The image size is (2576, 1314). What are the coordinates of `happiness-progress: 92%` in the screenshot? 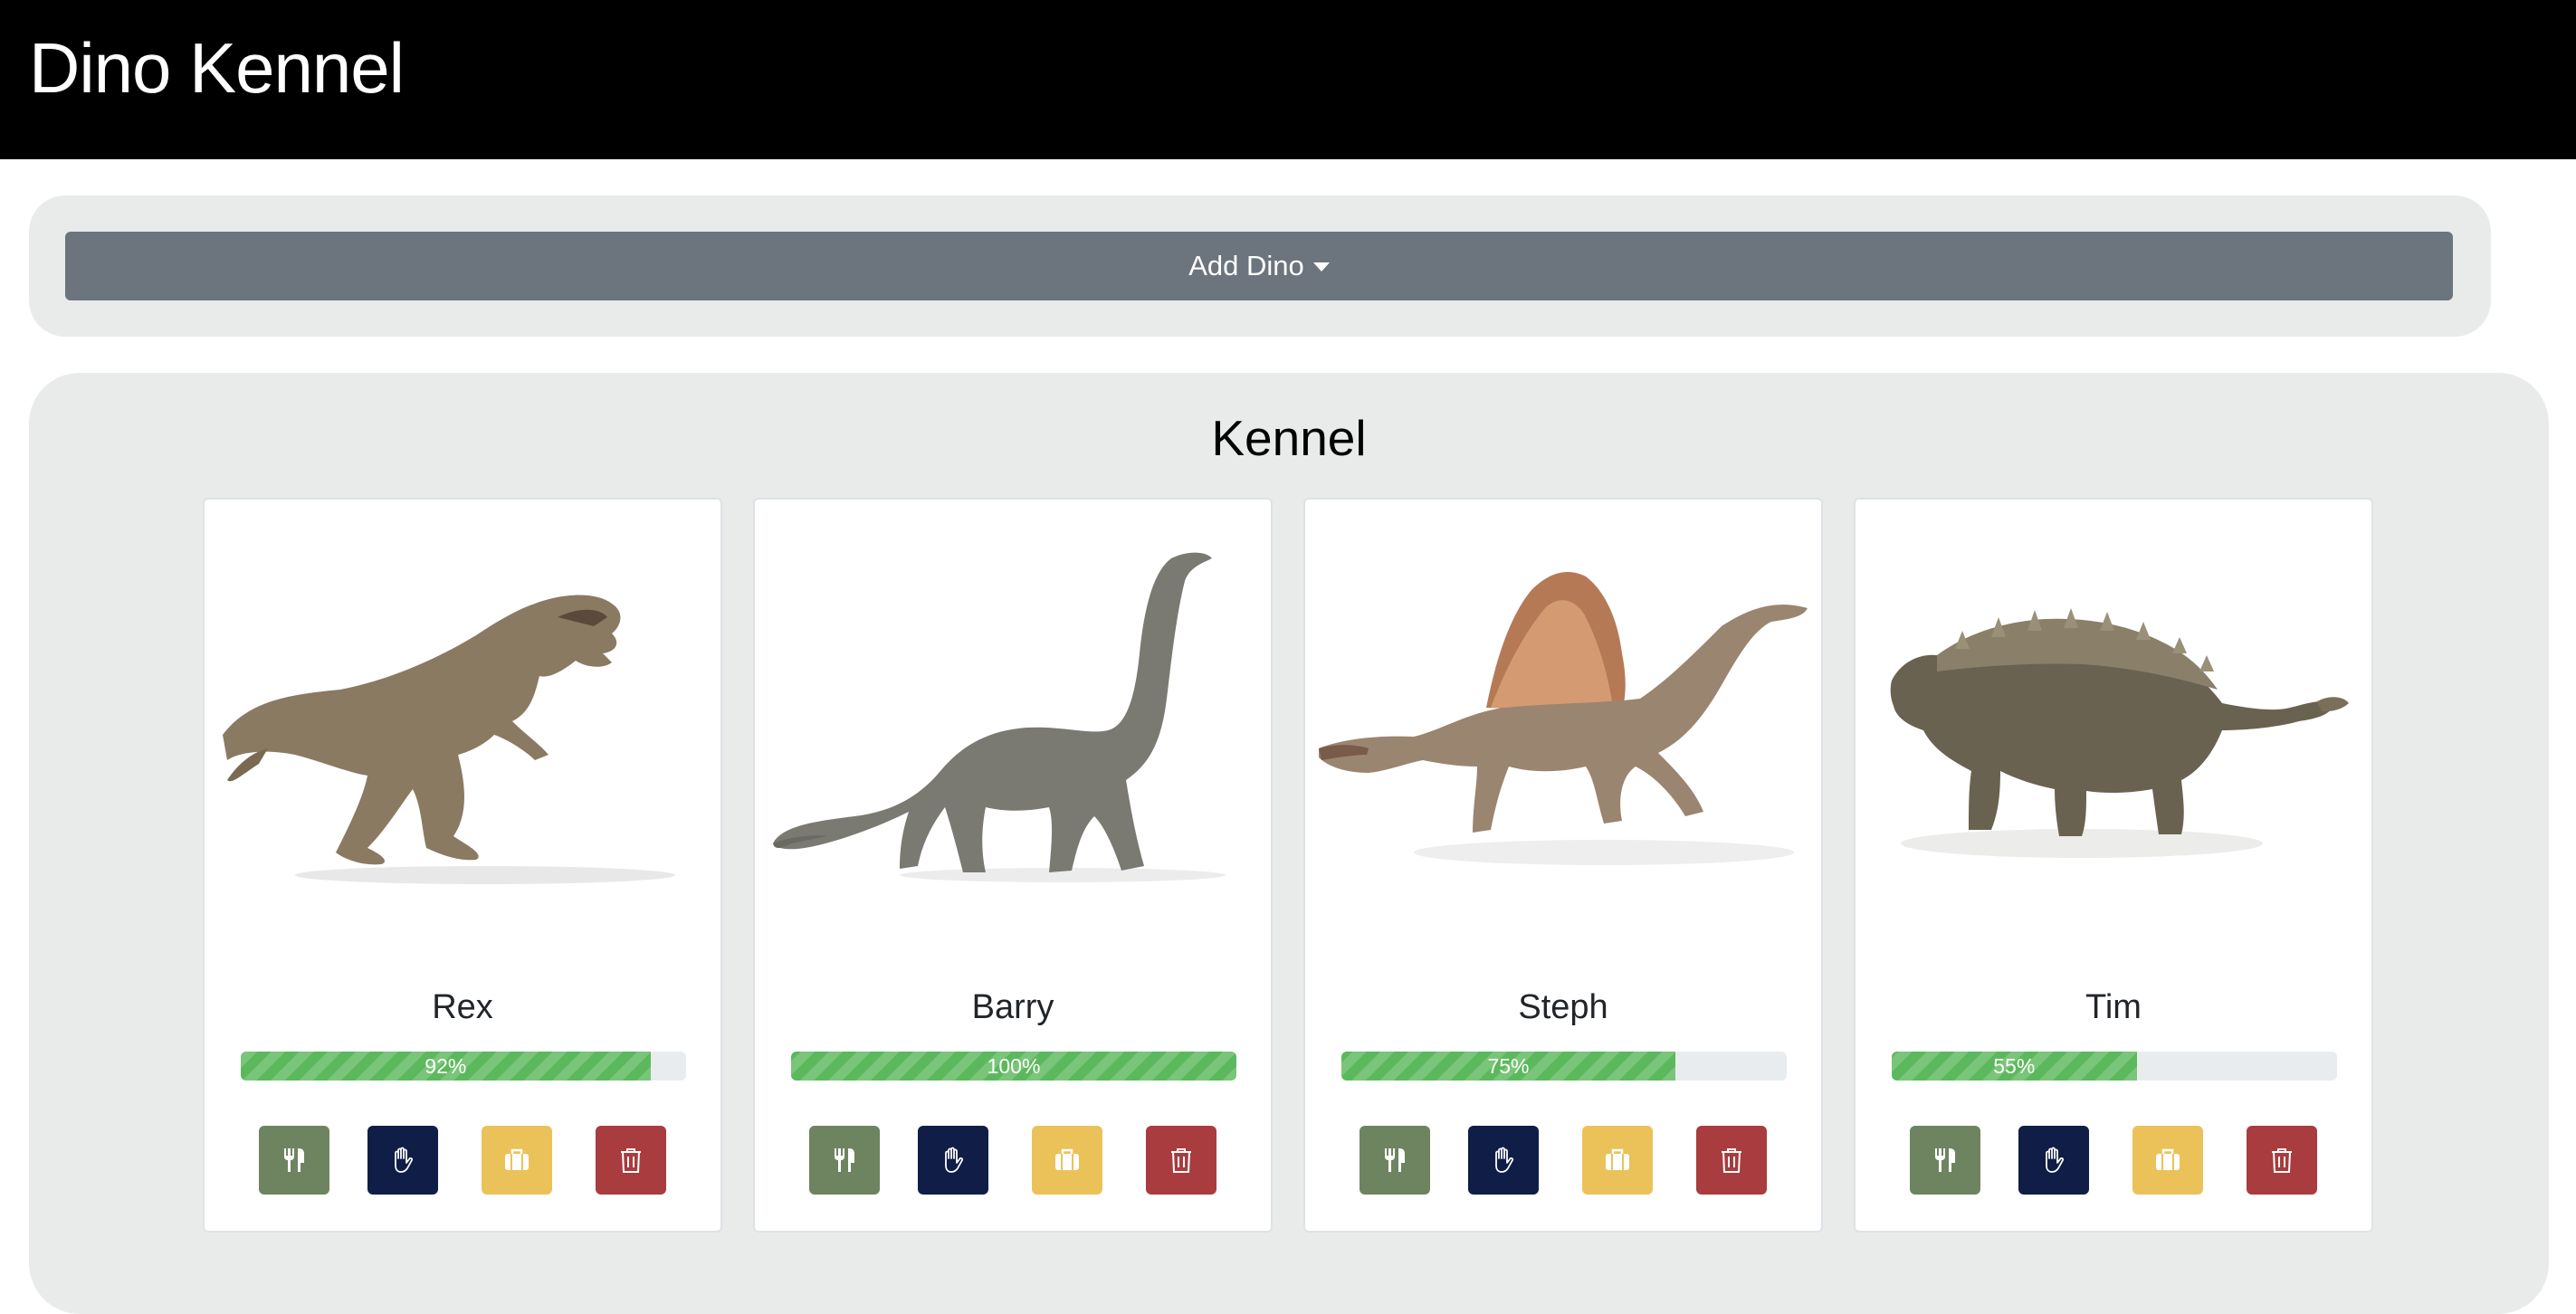 It's located at (463, 1066).